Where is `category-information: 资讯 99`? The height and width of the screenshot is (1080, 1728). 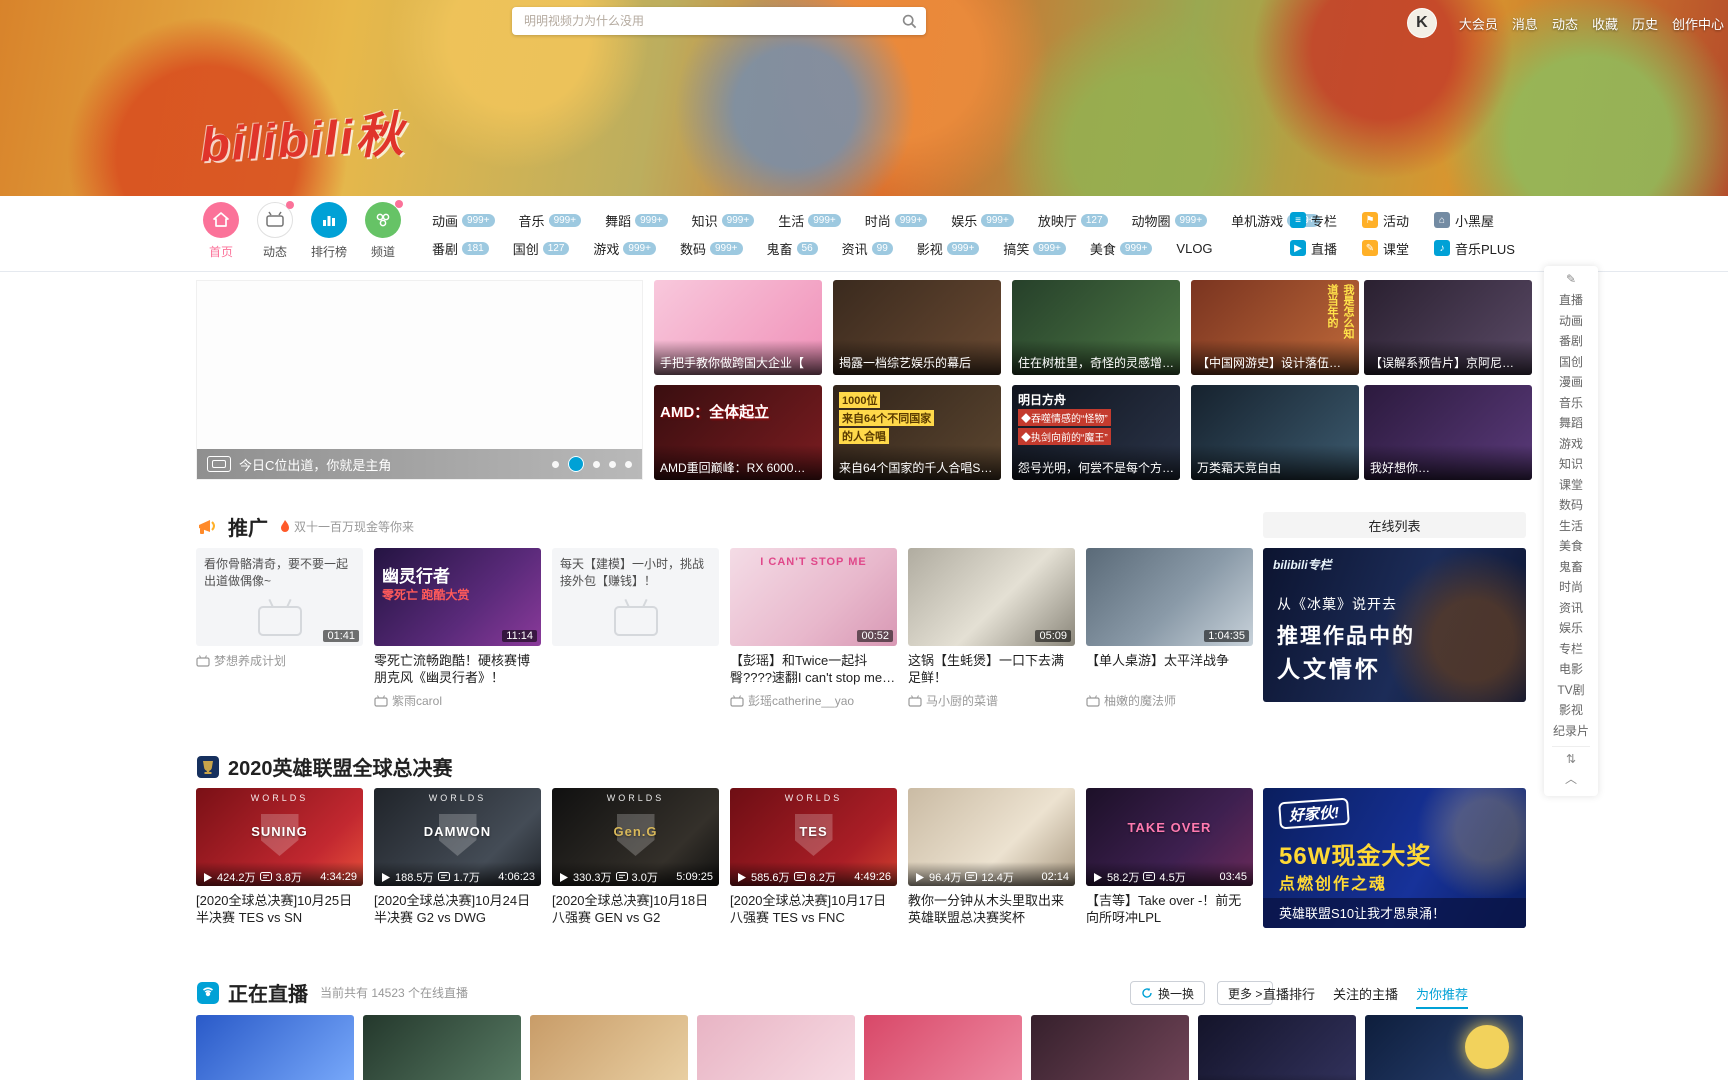 category-information: 资讯 99 is located at coordinates (867, 248).